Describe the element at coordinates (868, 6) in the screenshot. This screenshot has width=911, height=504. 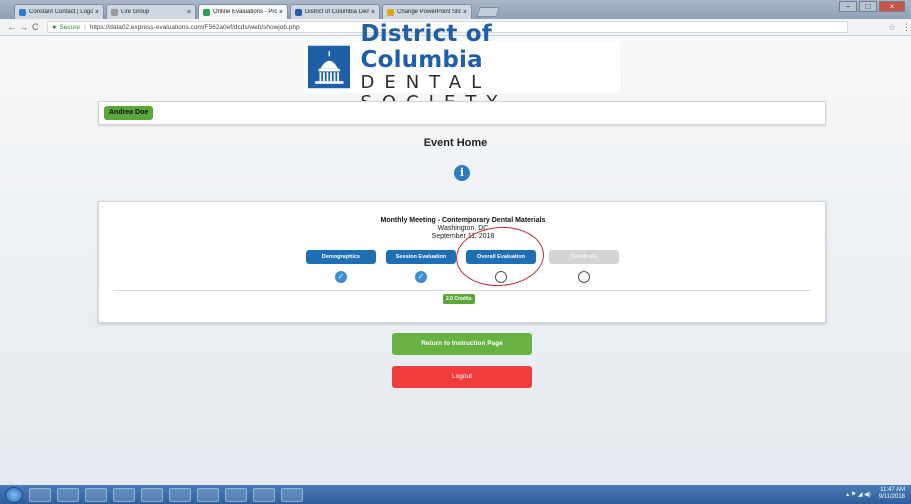
I see `maximize-button: □` at that location.